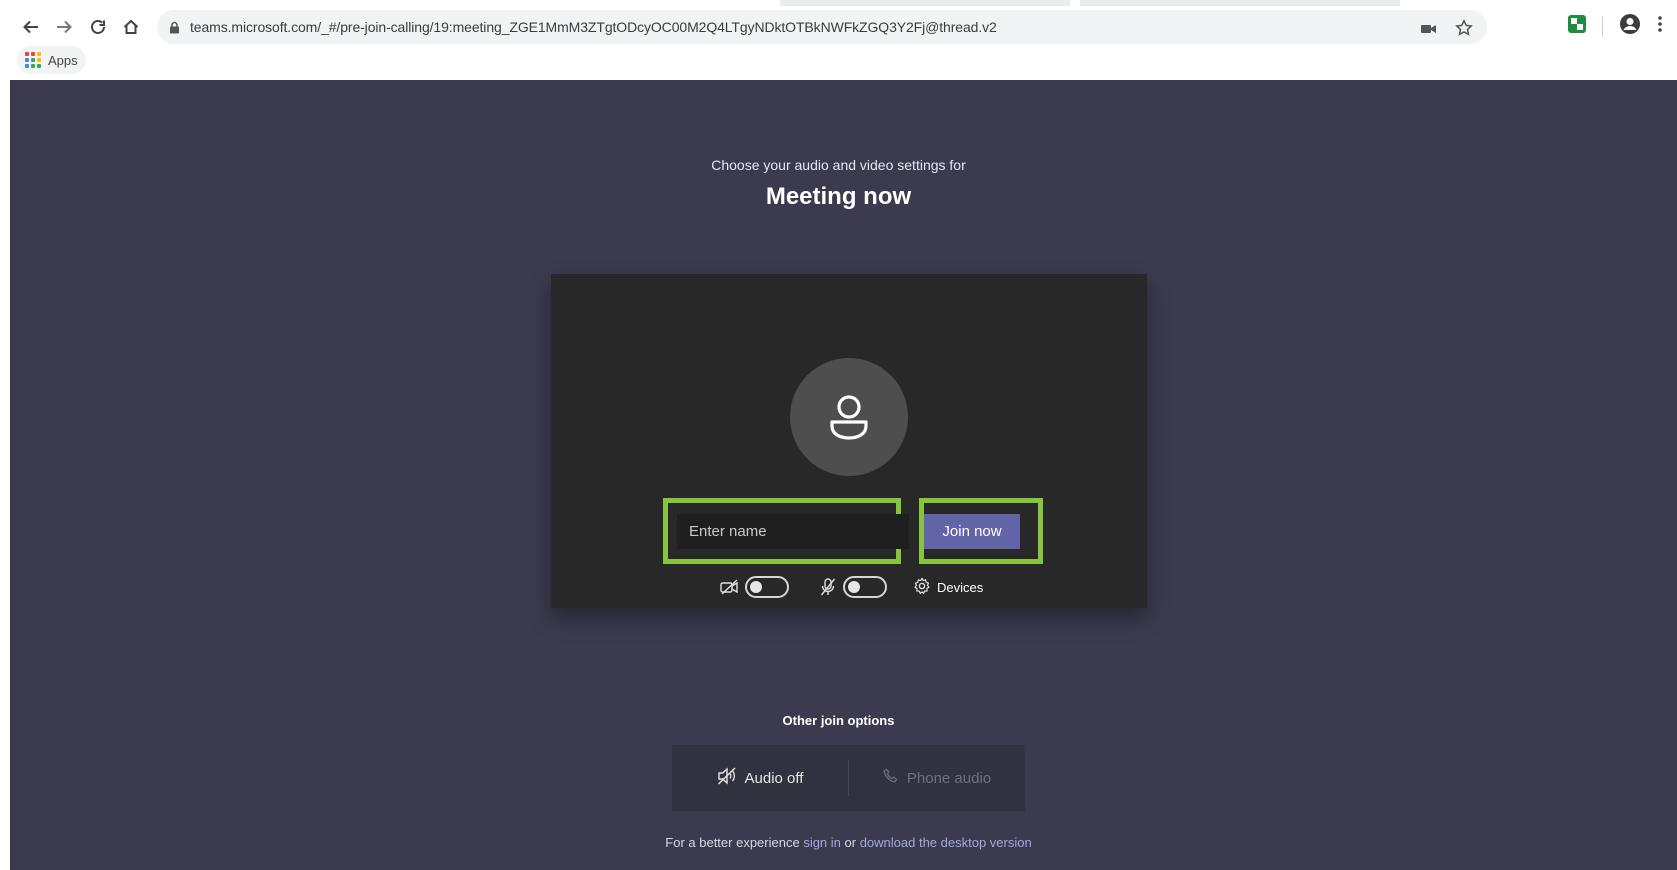 Image resolution: width=1677 pixels, height=870 pixels. I want to click on sign-in-link: sign in, so click(822, 842).